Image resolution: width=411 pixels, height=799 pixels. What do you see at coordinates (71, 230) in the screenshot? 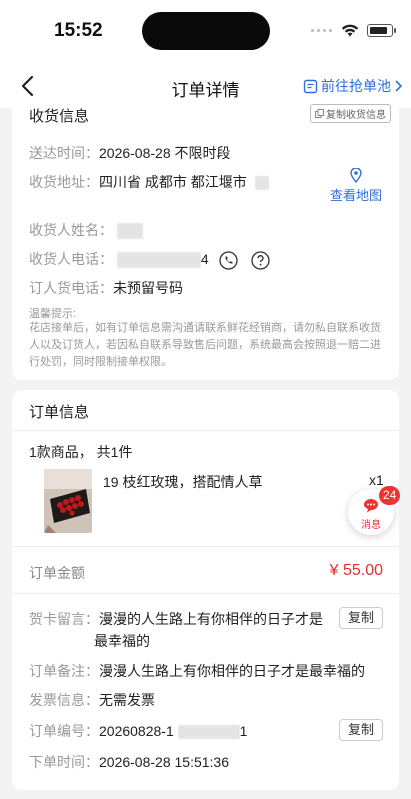
I see `recipient-name-label: 收货人姓名：` at bounding box center [71, 230].